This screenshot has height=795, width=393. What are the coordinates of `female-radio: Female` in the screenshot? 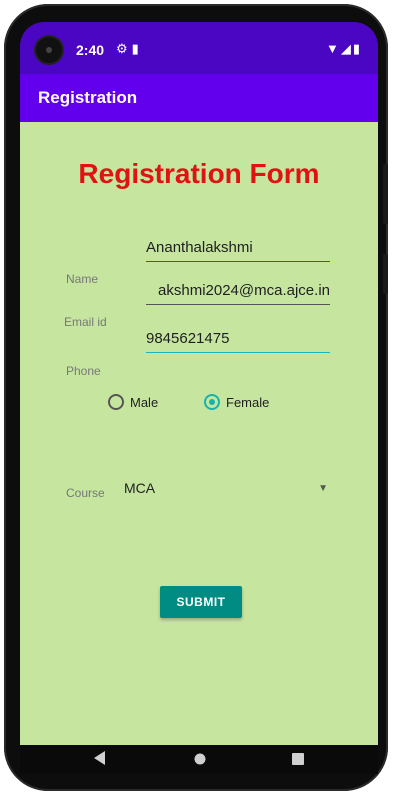 It's located at (236, 402).